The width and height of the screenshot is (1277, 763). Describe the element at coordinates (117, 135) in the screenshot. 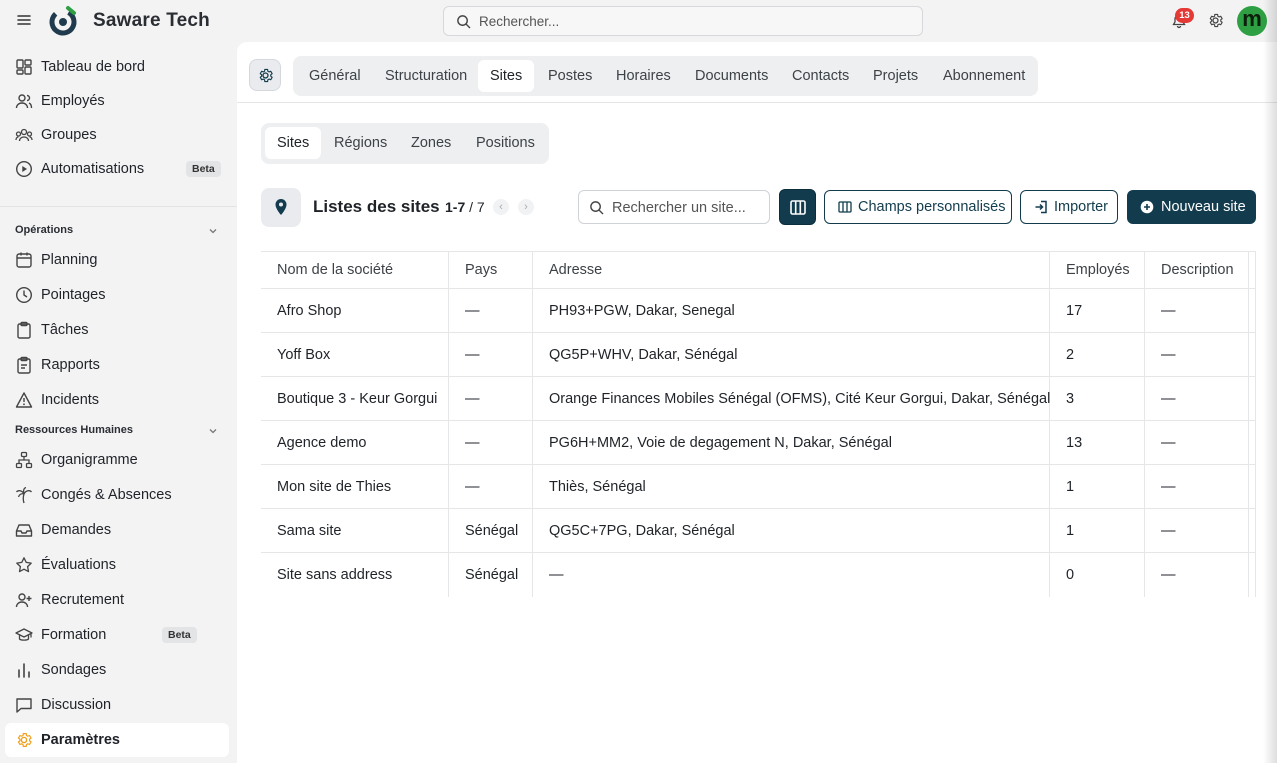

I see `sidebar-item-groups: Groupes` at that location.